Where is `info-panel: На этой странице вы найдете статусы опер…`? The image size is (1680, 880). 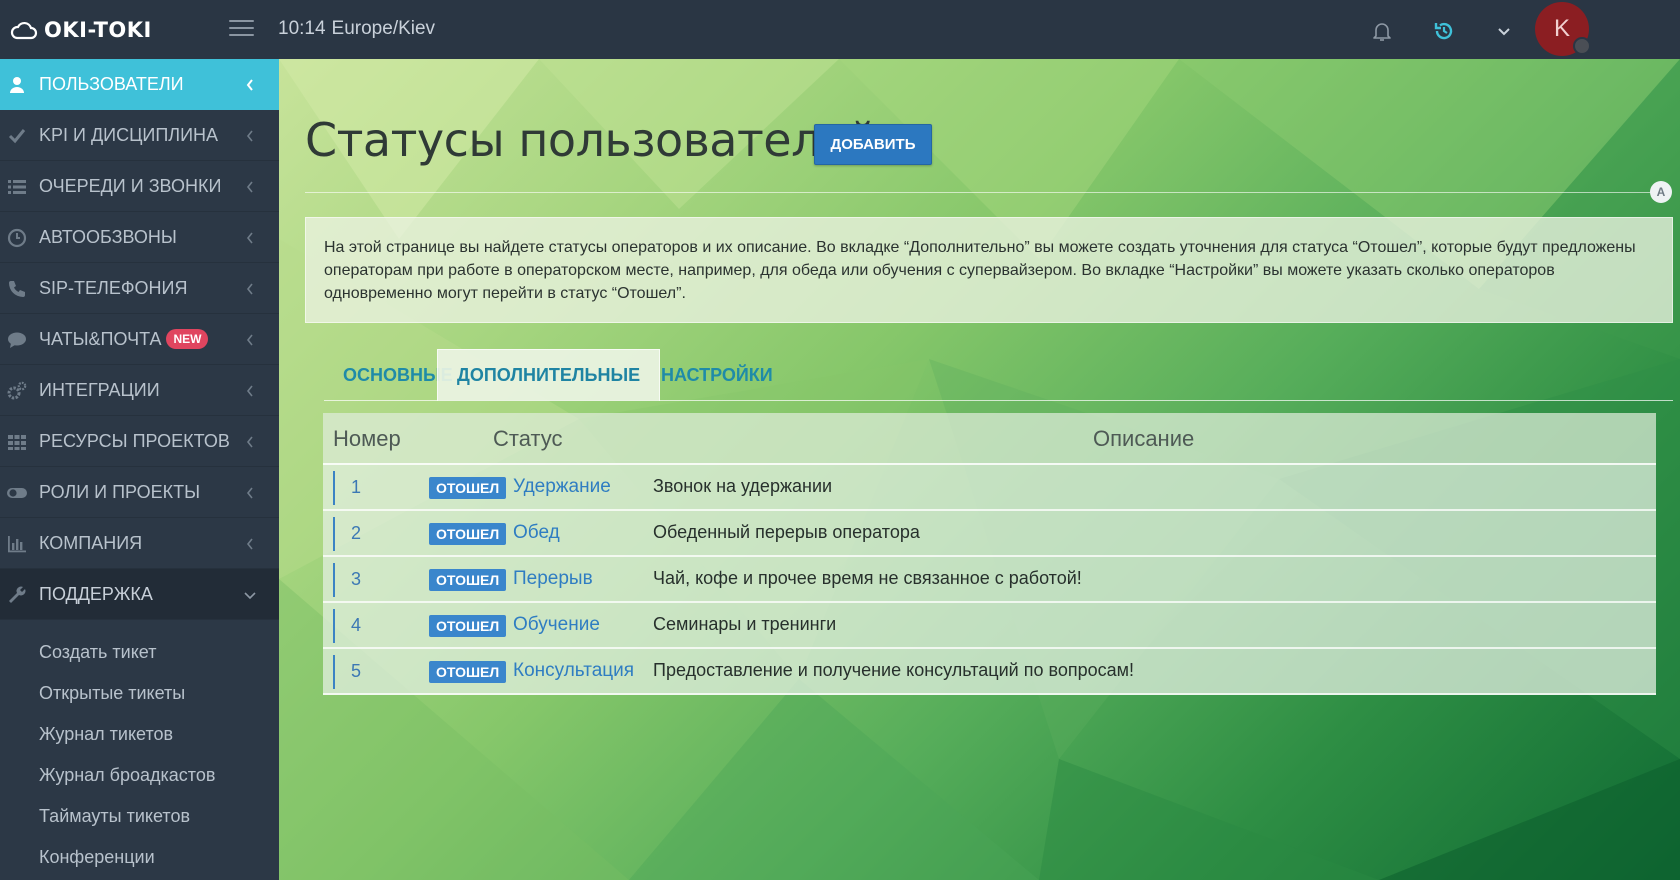 info-panel: На этой странице вы найдете статусы опер… is located at coordinates (989, 270).